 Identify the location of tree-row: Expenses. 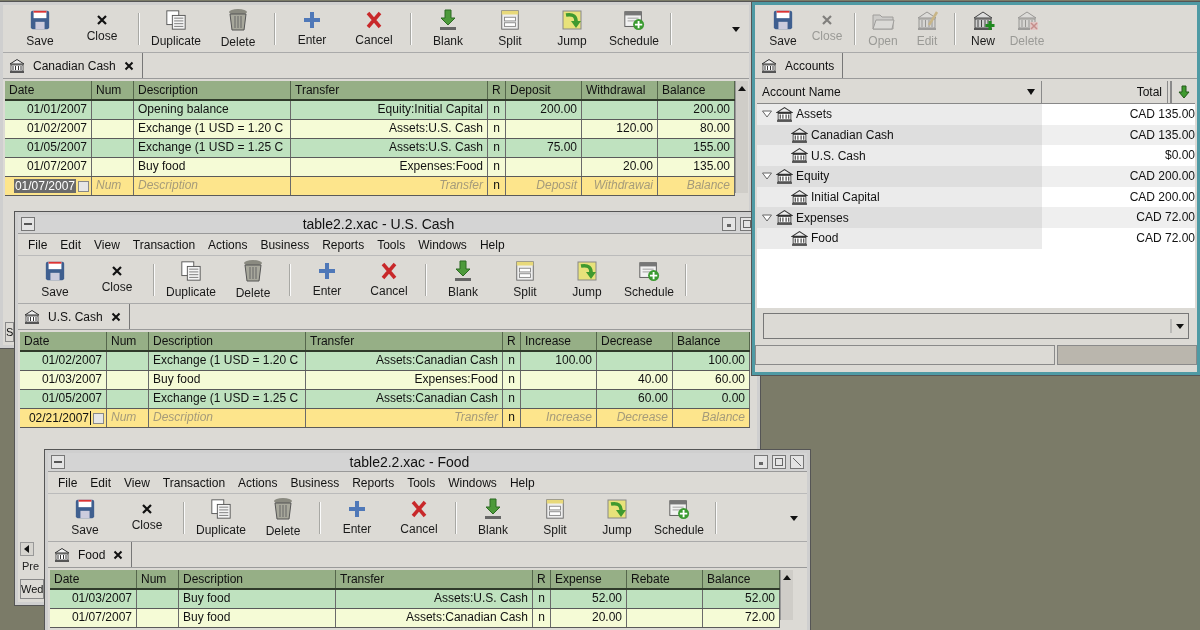
(899, 218).